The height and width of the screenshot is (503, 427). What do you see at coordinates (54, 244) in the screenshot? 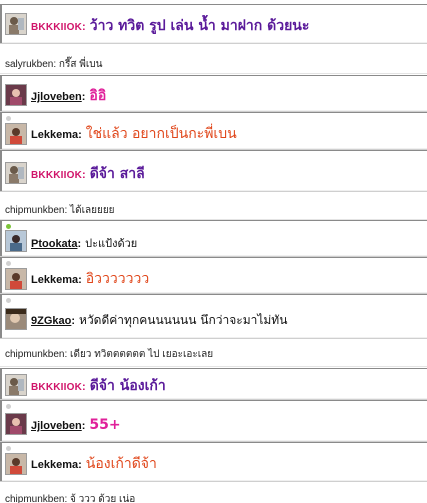
I see `username-ptookata: Ptookata` at bounding box center [54, 244].